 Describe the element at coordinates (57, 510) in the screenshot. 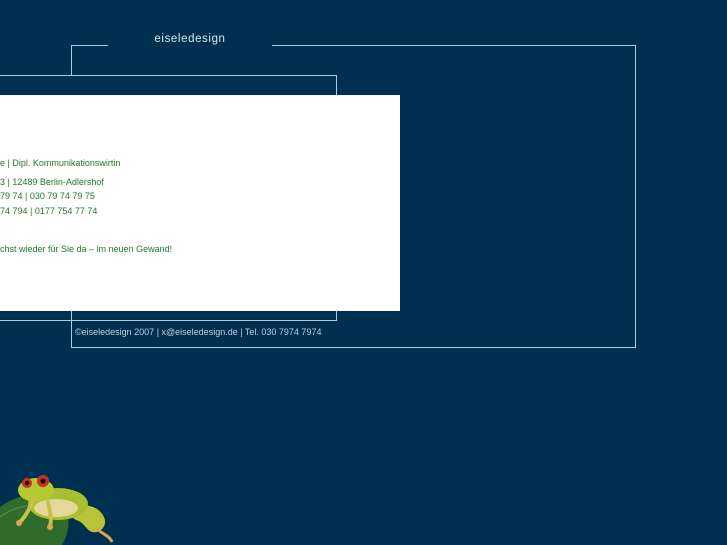

I see `tree-frog-icon` at that location.